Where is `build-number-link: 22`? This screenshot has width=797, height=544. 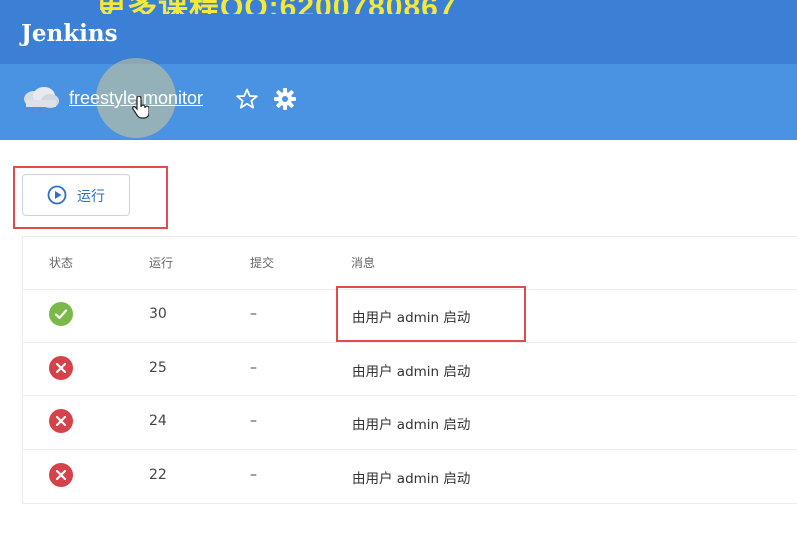
build-number-link: 22 is located at coordinates (158, 475).